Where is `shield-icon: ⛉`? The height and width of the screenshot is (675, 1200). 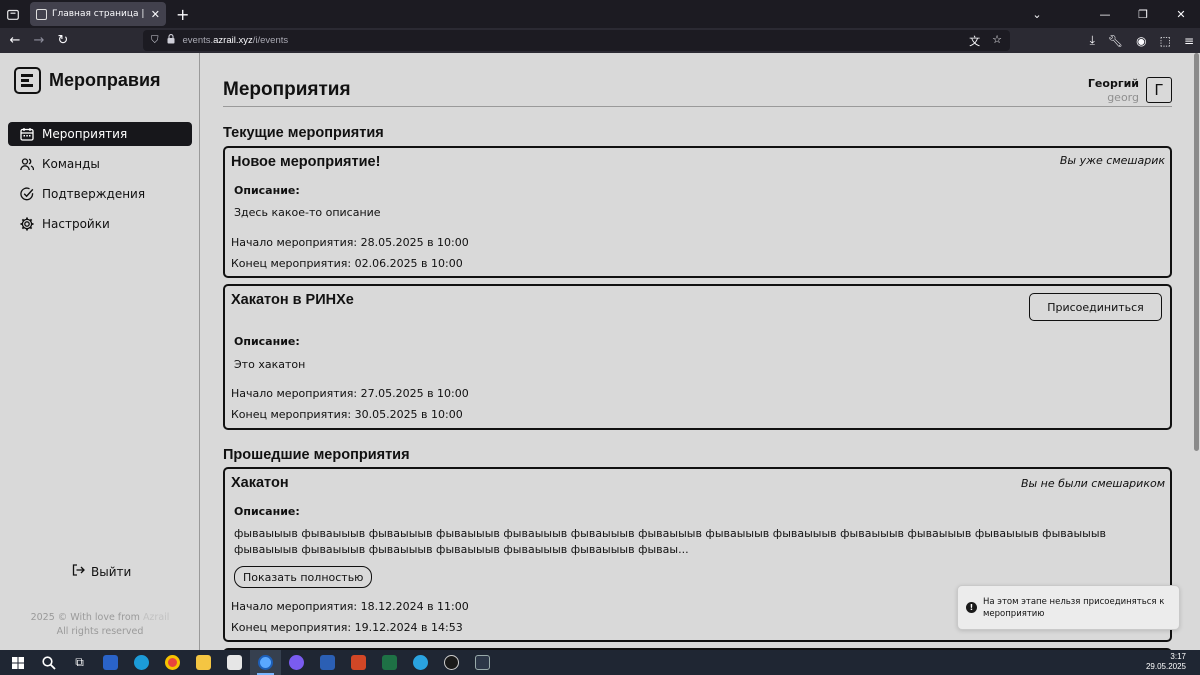
shield-icon: ⛉ is located at coordinates (155, 40).